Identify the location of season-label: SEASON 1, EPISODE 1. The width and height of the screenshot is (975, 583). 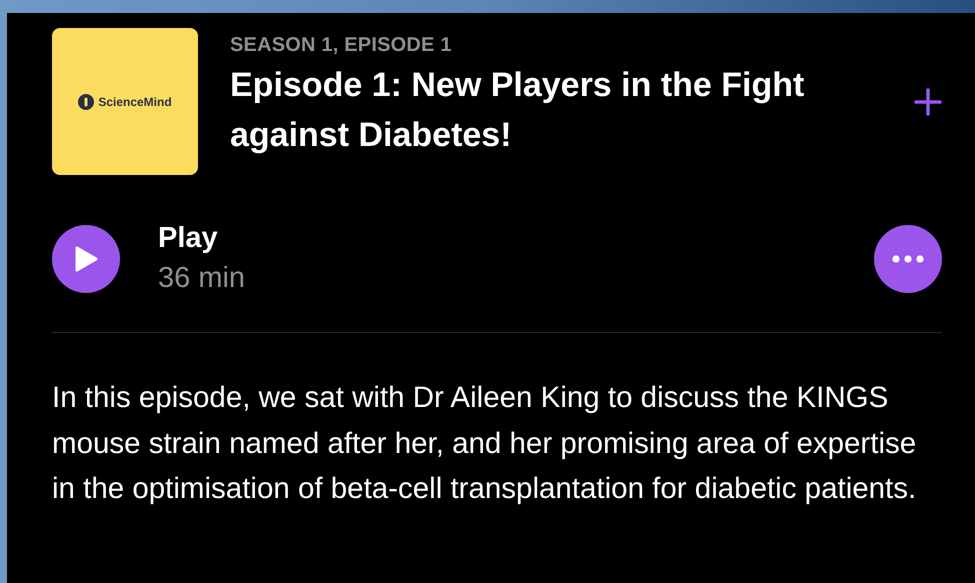
(341, 45).